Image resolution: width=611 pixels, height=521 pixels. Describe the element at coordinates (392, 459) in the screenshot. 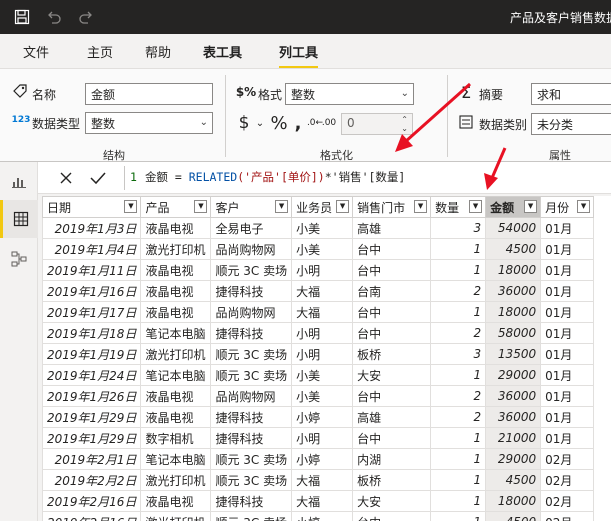

I see `table-cell: 内湖` at that location.